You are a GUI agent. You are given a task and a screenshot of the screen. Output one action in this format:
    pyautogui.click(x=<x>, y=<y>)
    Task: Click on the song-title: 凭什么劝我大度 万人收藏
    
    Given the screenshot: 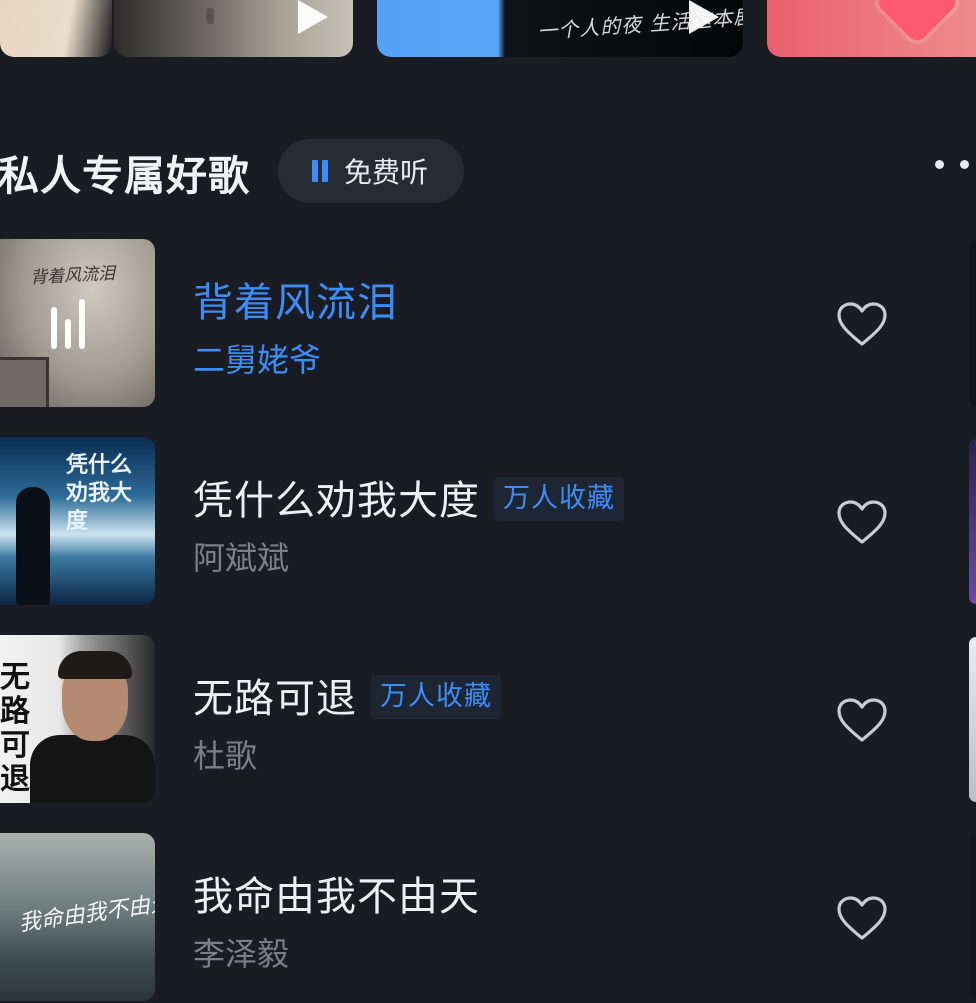 What is the action you would take?
    pyautogui.click(x=408, y=497)
    